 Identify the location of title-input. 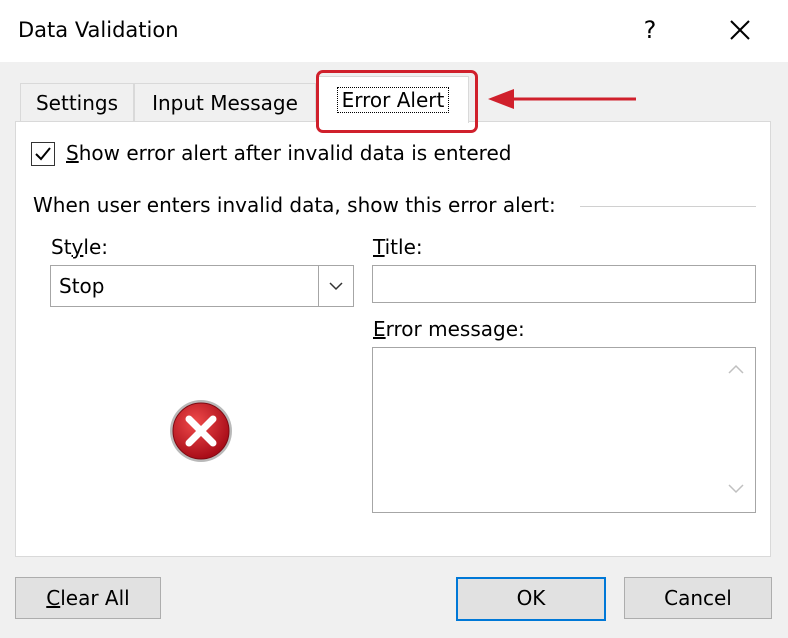
(564, 284).